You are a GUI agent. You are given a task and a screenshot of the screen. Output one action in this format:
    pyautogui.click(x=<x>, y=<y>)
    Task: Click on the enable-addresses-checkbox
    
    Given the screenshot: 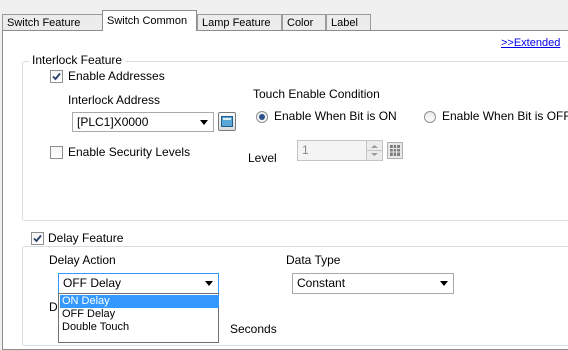 What is the action you would take?
    pyautogui.click(x=56, y=76)
    